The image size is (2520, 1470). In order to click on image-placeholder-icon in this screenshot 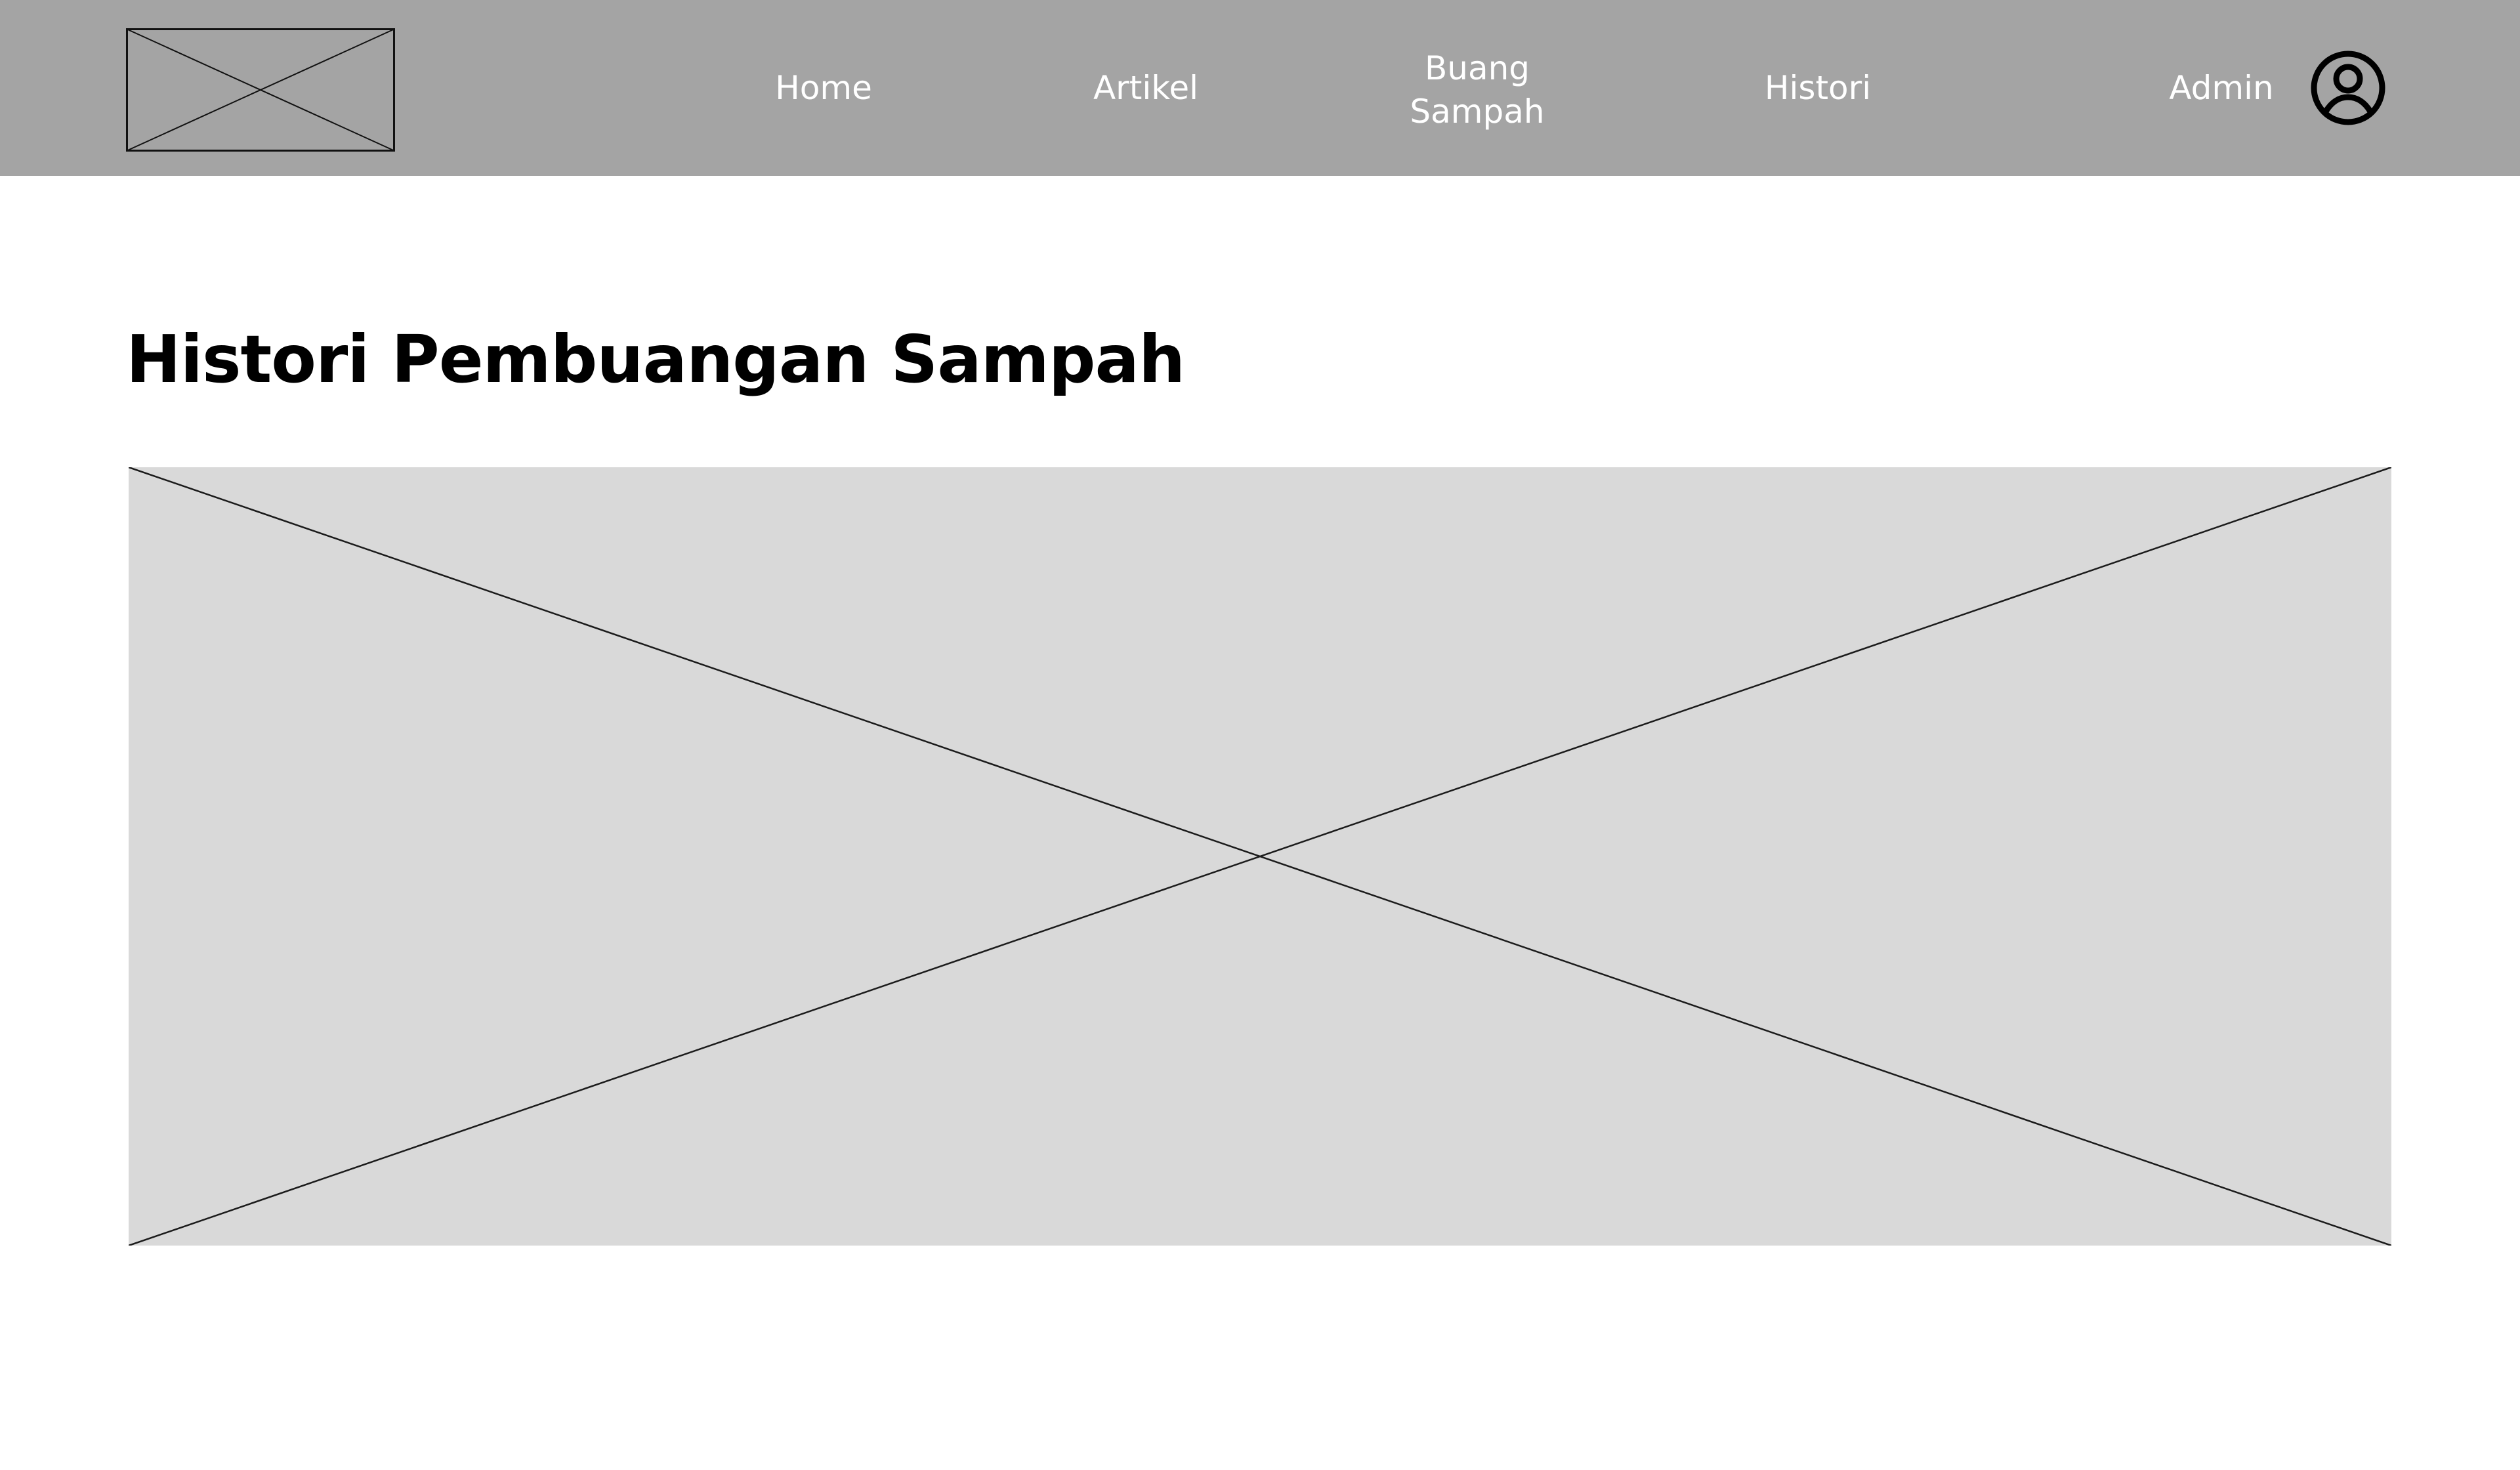, I will do `click(260, 90)`.